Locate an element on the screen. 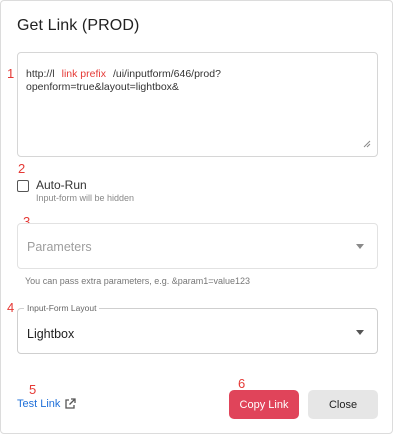 Image resolution: width=393 pixels, height=434 pixels. dialog-title: Get Link (PROD) is located at coordinates (78, 25).